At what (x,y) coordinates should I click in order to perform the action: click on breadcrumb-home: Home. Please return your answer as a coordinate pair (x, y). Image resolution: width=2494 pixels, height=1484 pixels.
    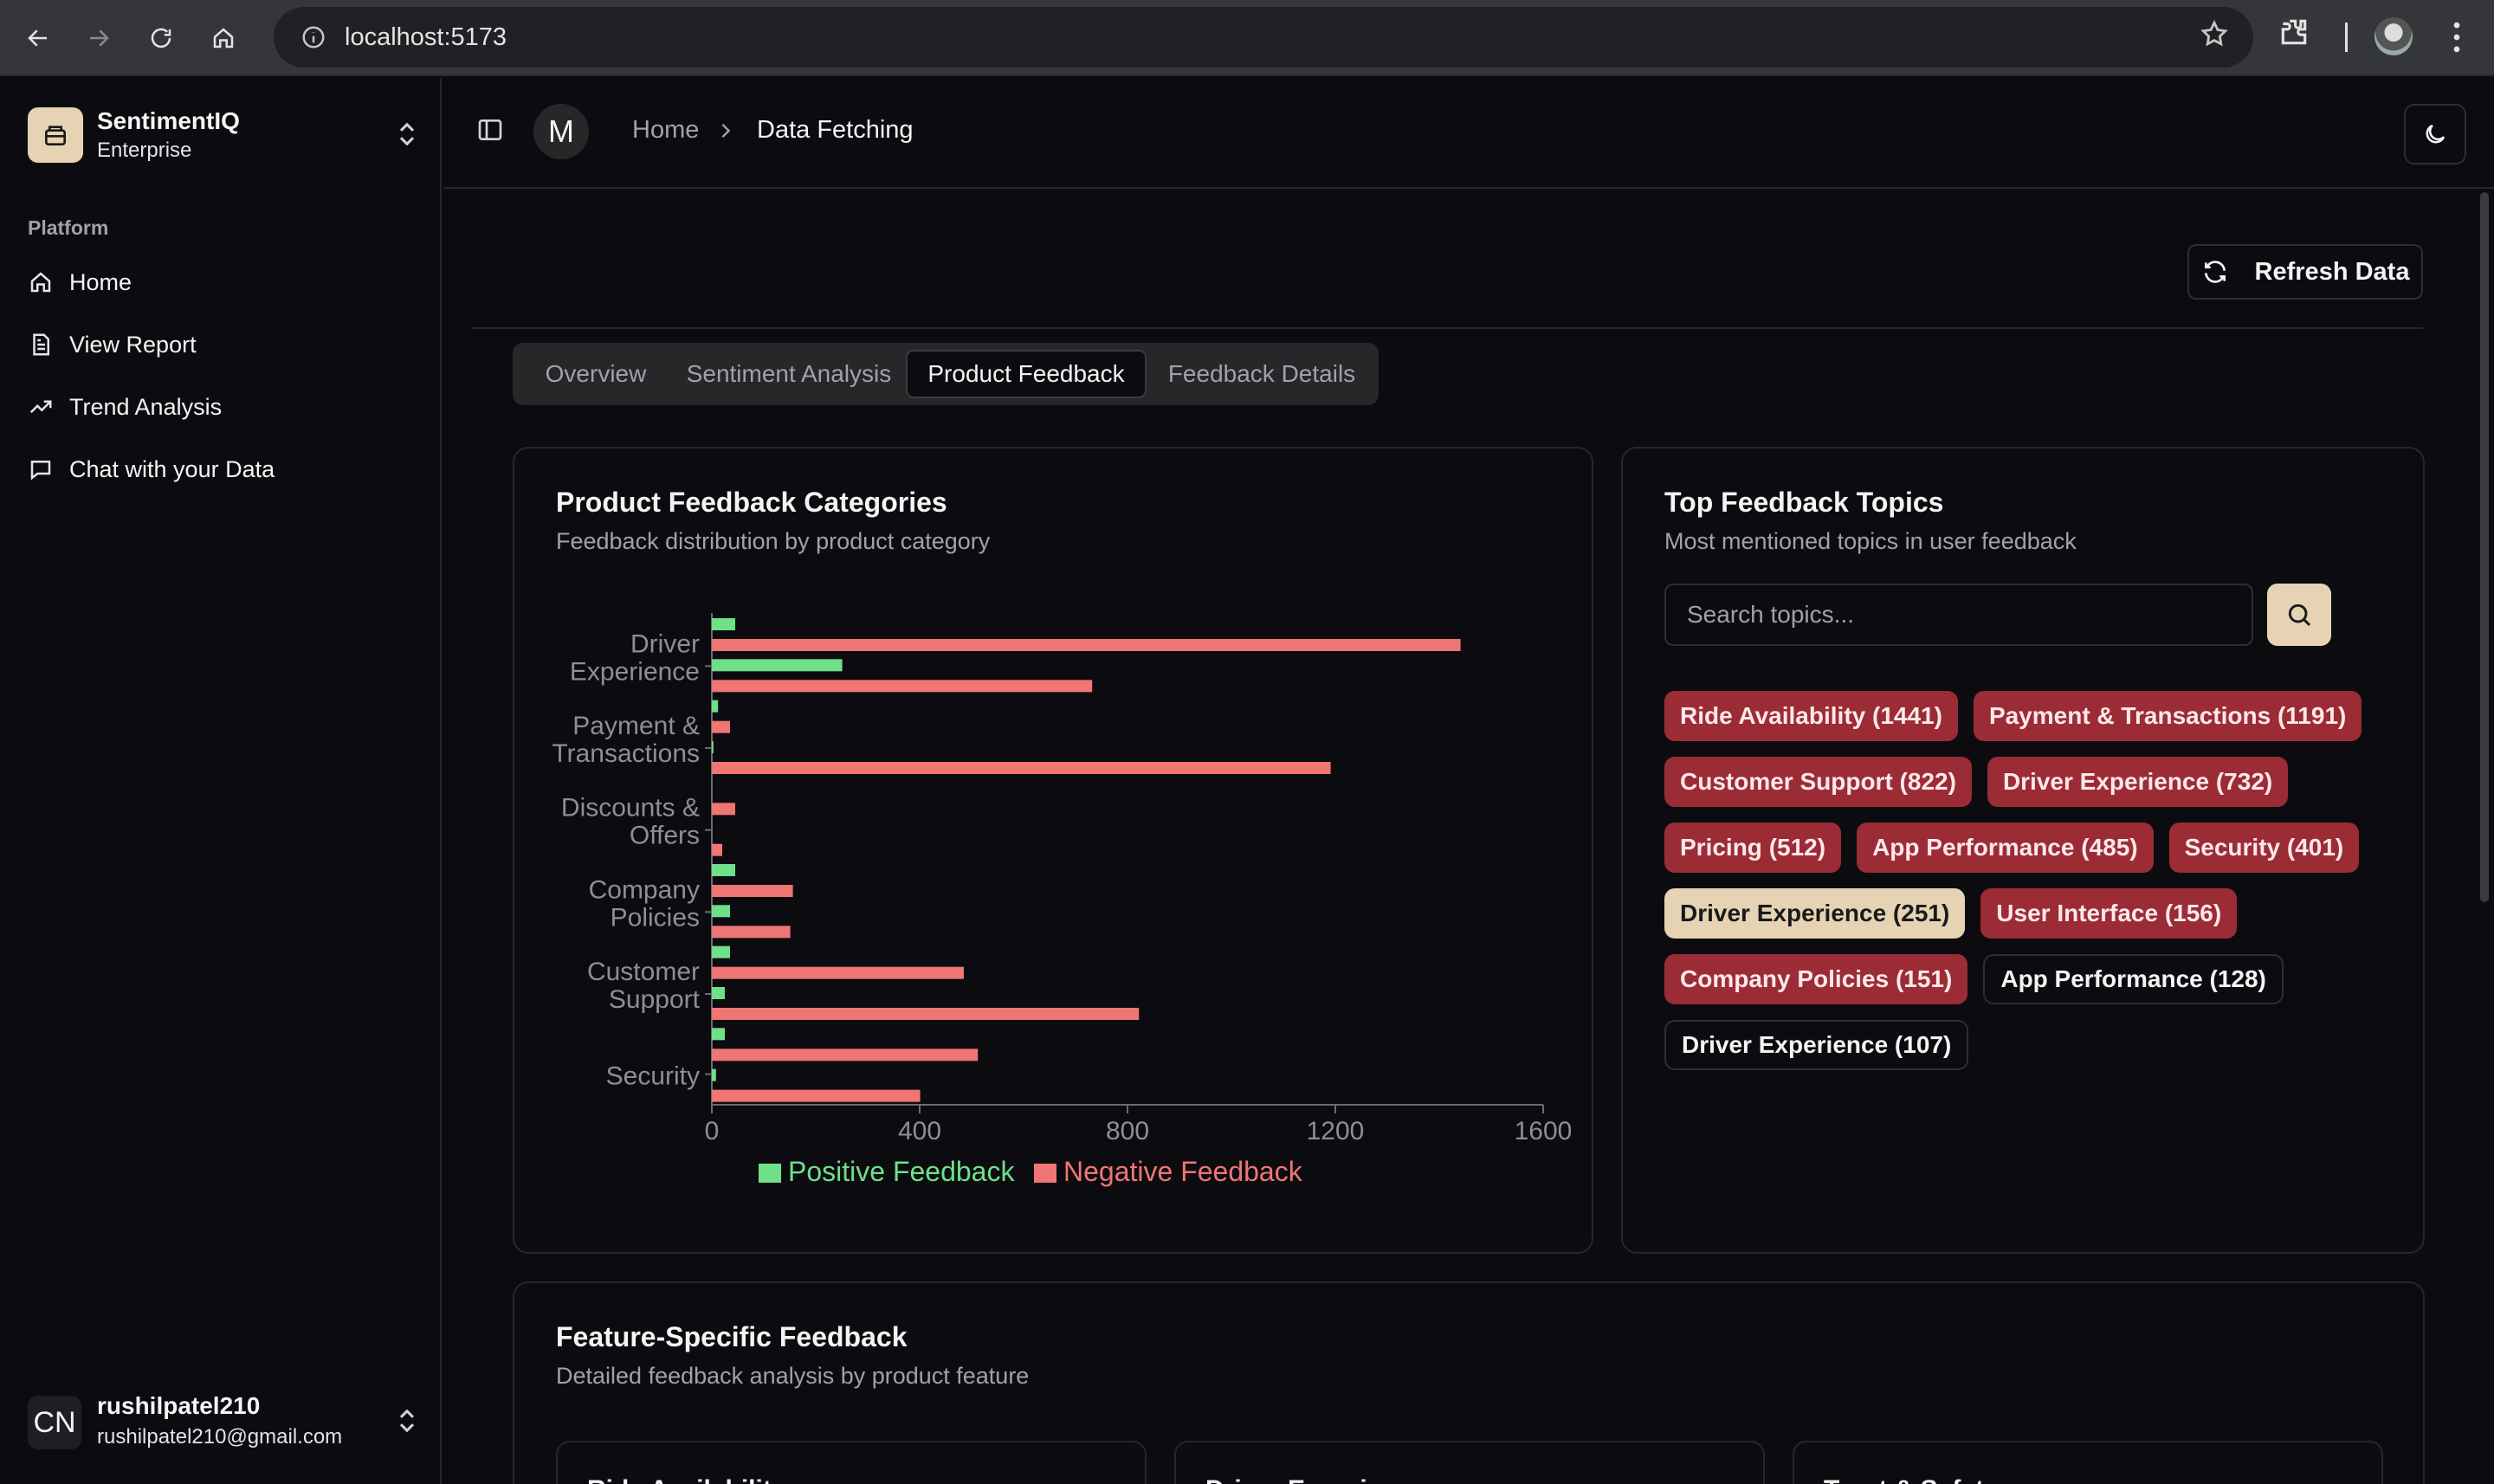
    Looking at the image, I should click on (665, 130).